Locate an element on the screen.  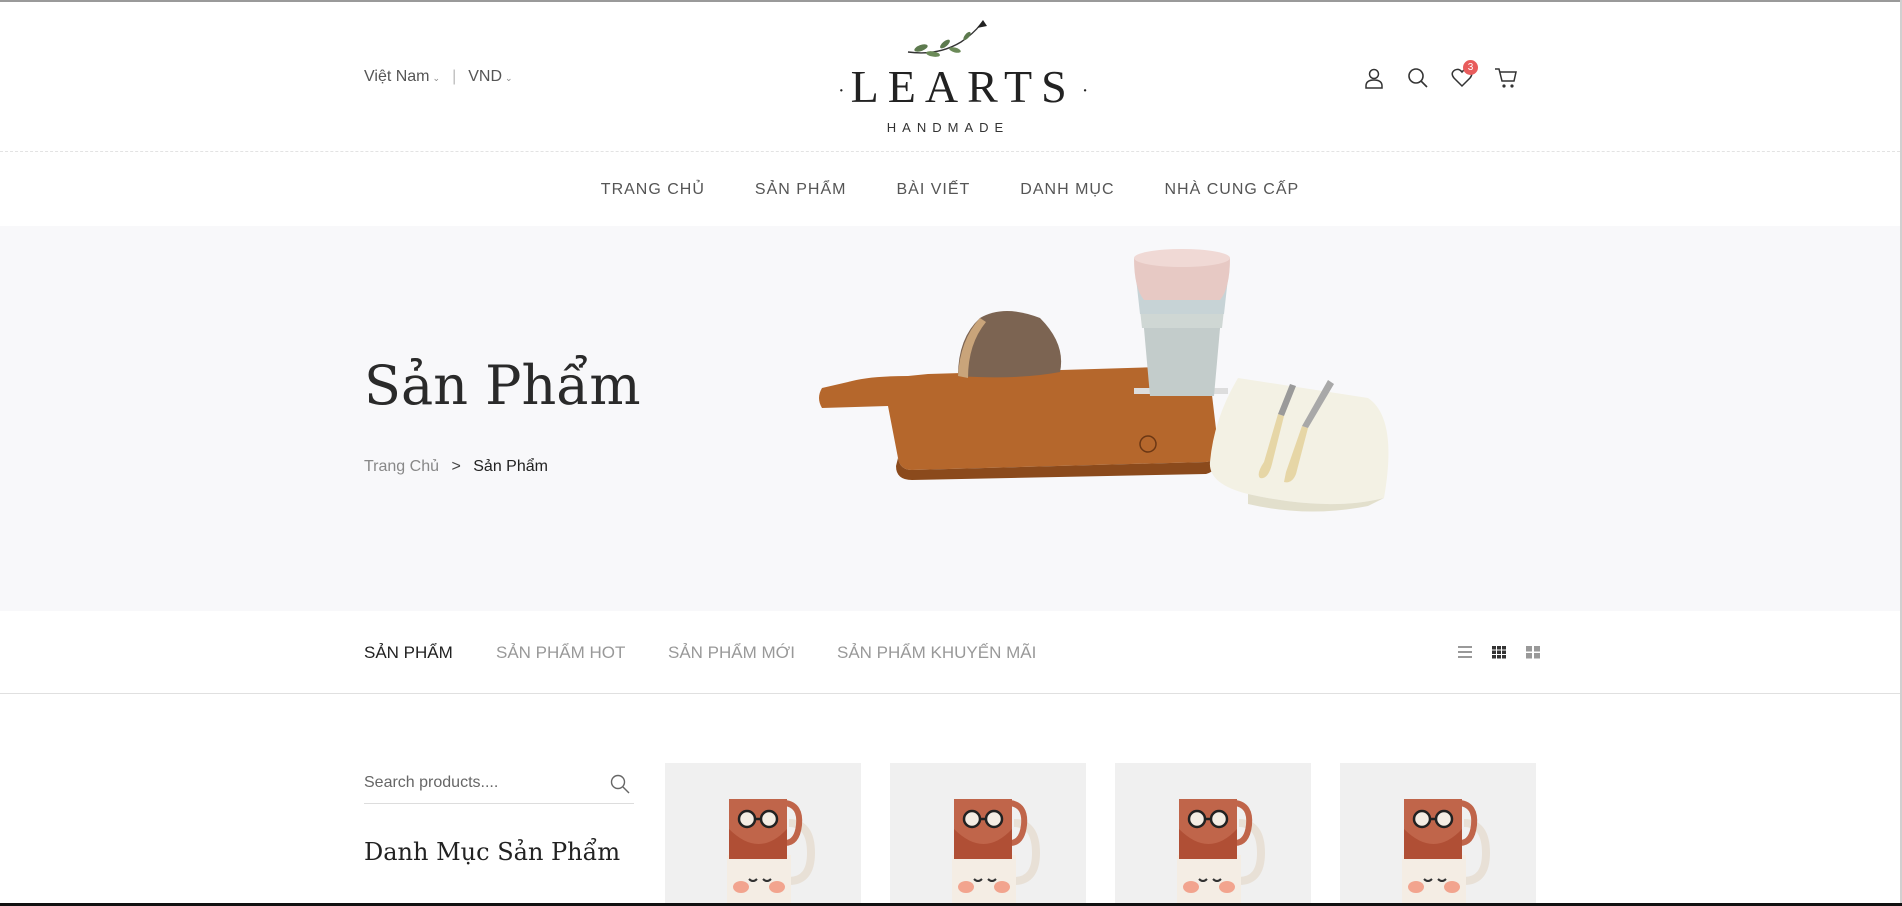
large-grid-view-icon is located at coordinates (1533, 652).